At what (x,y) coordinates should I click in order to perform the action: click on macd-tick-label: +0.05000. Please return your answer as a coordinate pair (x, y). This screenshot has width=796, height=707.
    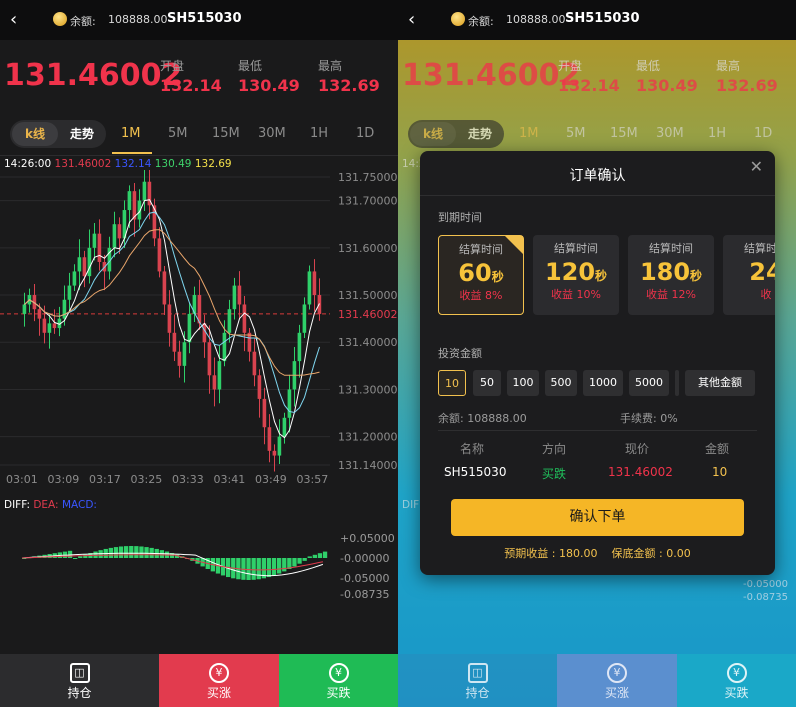
    Looking at the image, I should click on (367, 538).